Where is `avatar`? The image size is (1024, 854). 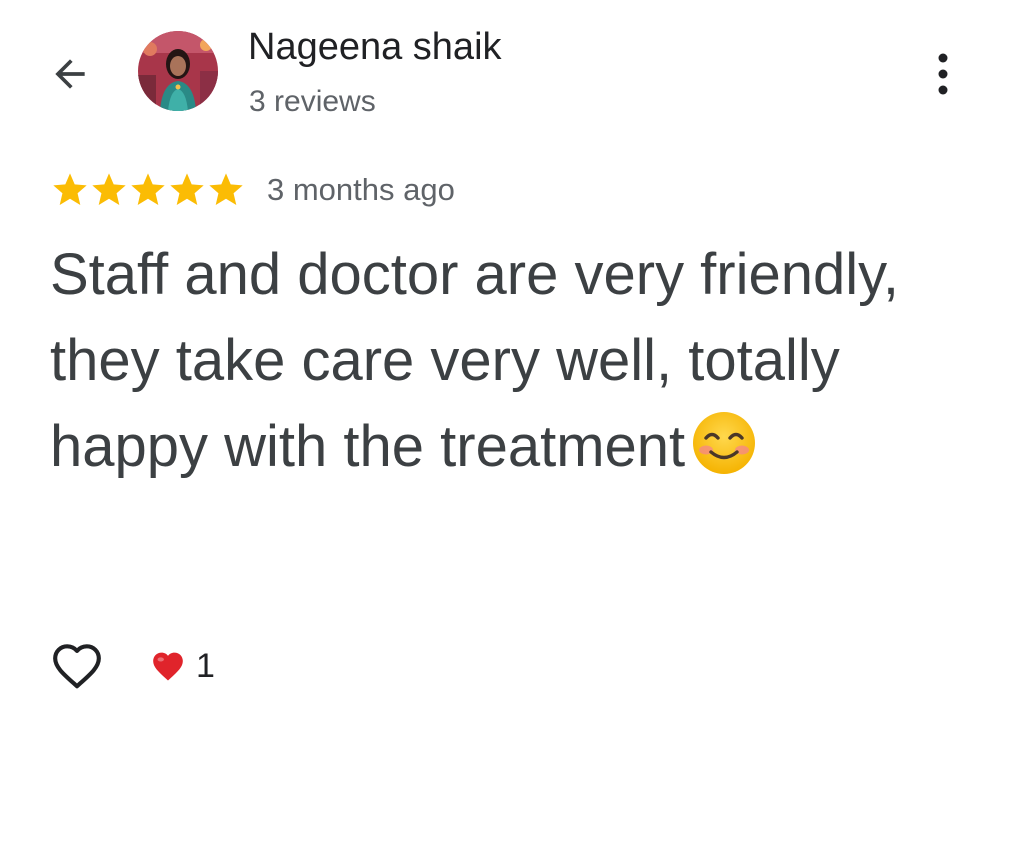
avatar is located at coordinates (178, 71).